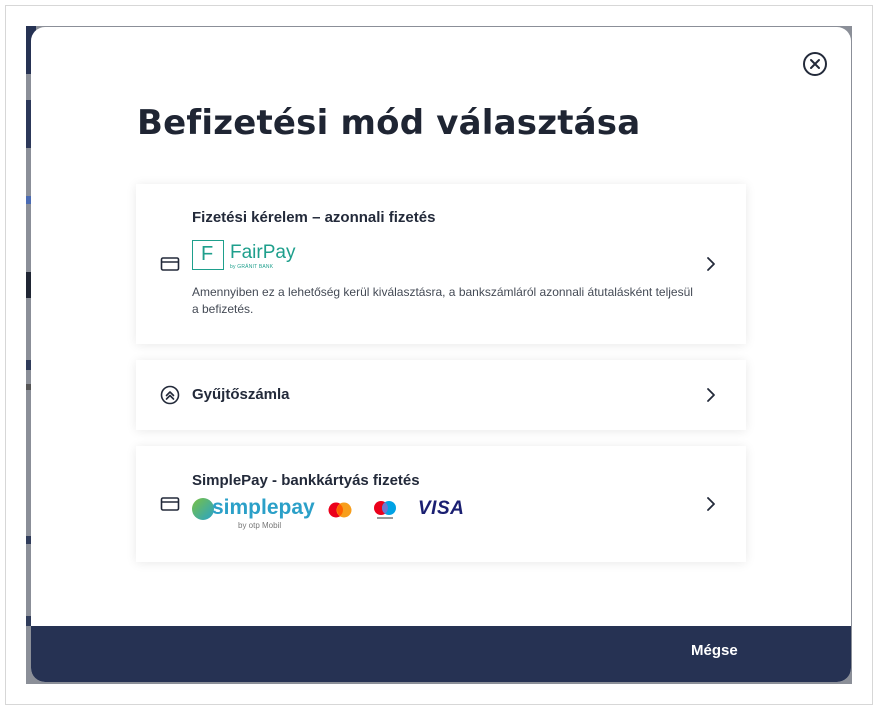 The height and width of the screenshot is (710, 878). What do you see at coordinates (714, 650) in the screenshot?
I see `cancel-button: Mégse` at bounding box center [714, 650].